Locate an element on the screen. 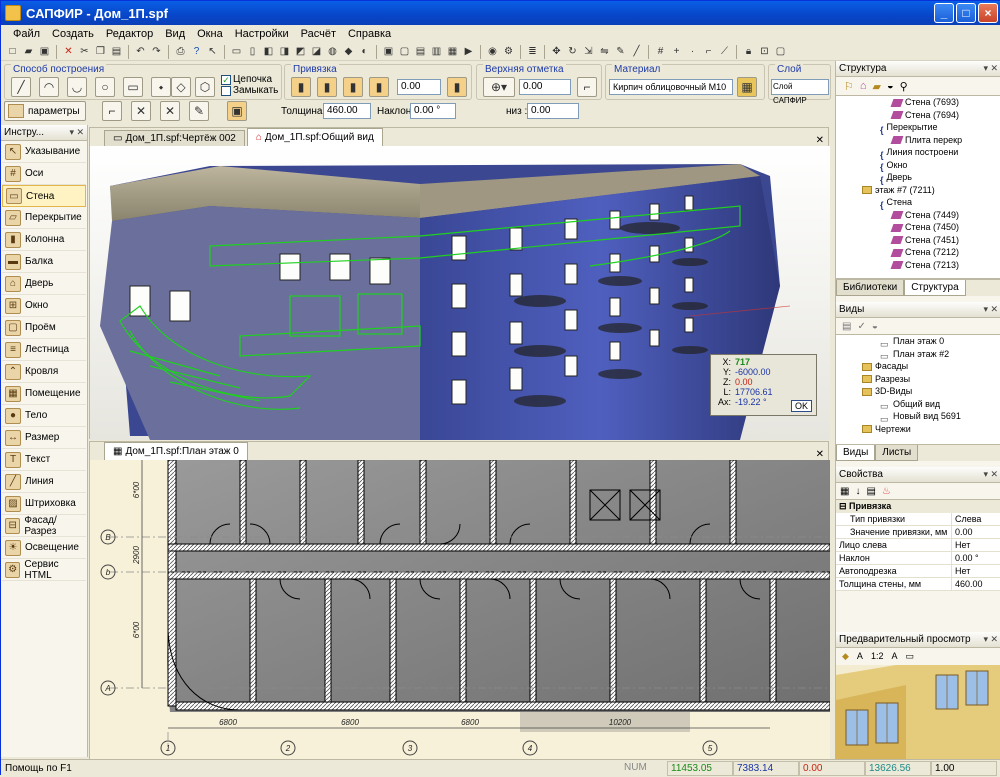 The image size is (1000, 777). structure-node: Стена (7449) is located at coordinates (920, 215).